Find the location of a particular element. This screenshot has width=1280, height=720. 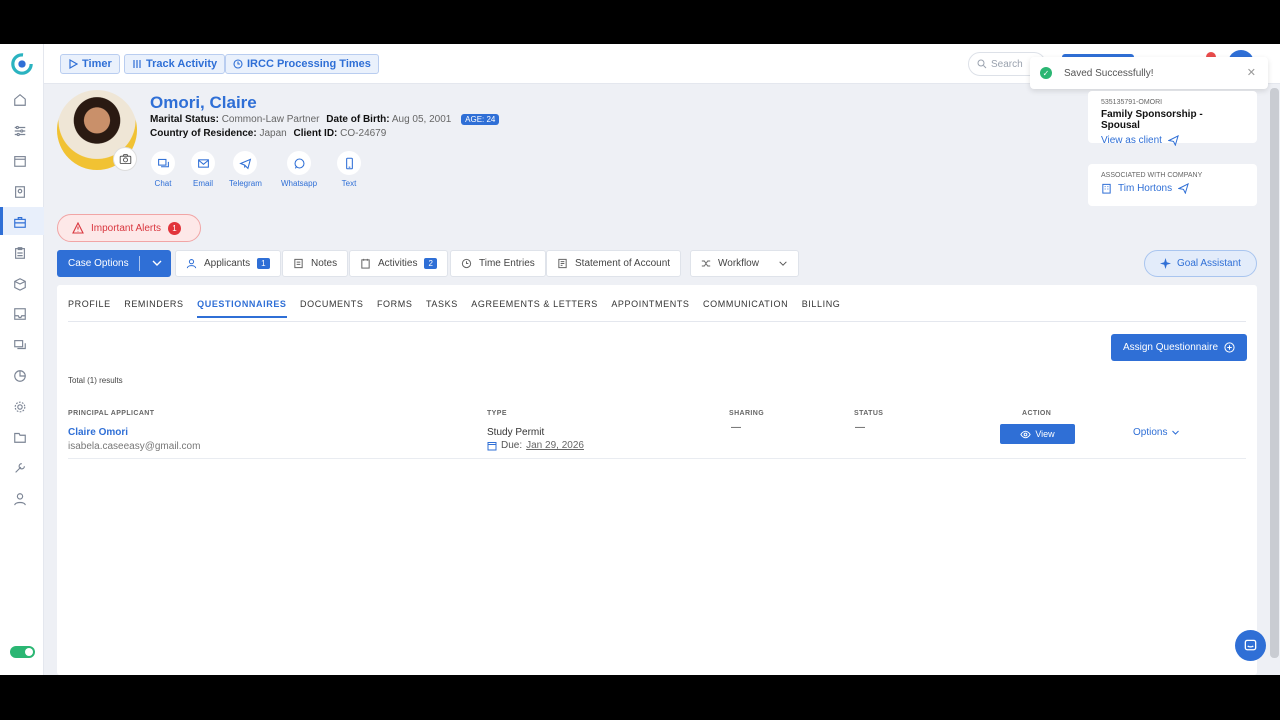

text-contact-button: Text is located at coordinates (349, 169).